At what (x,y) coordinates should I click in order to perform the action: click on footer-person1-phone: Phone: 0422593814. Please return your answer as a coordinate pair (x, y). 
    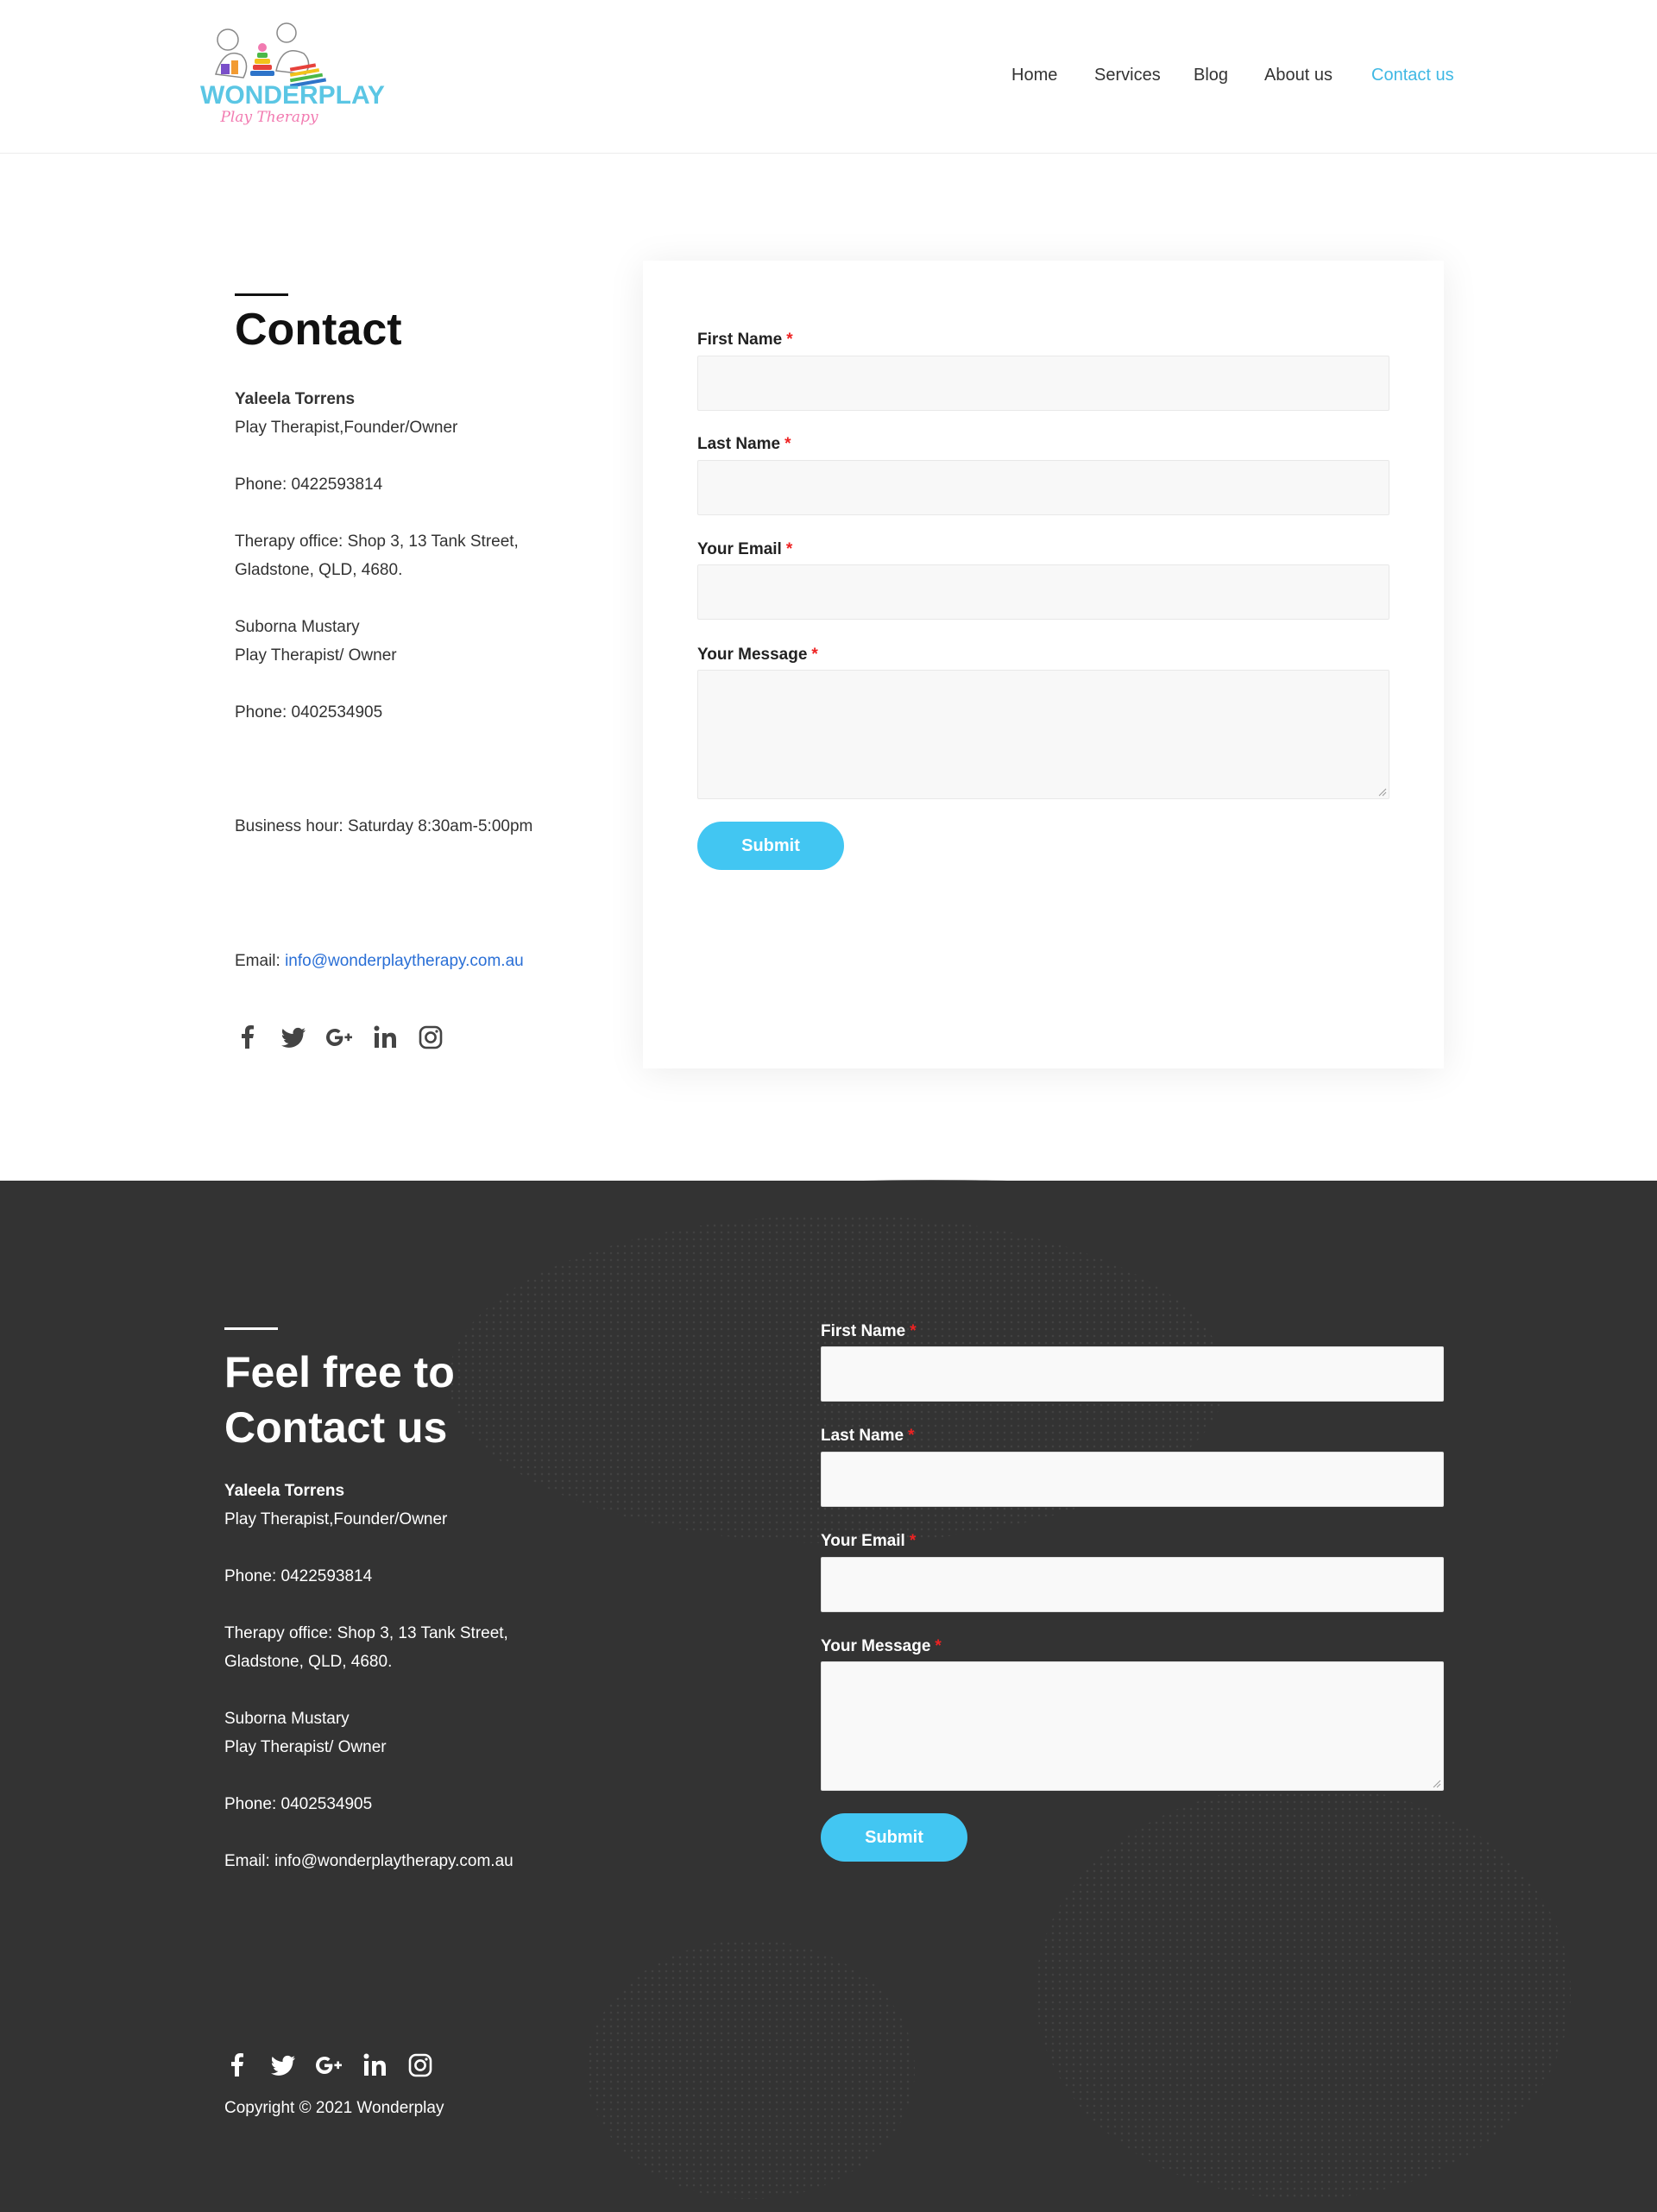
    Looking at the image, I should click on (298, 1576).